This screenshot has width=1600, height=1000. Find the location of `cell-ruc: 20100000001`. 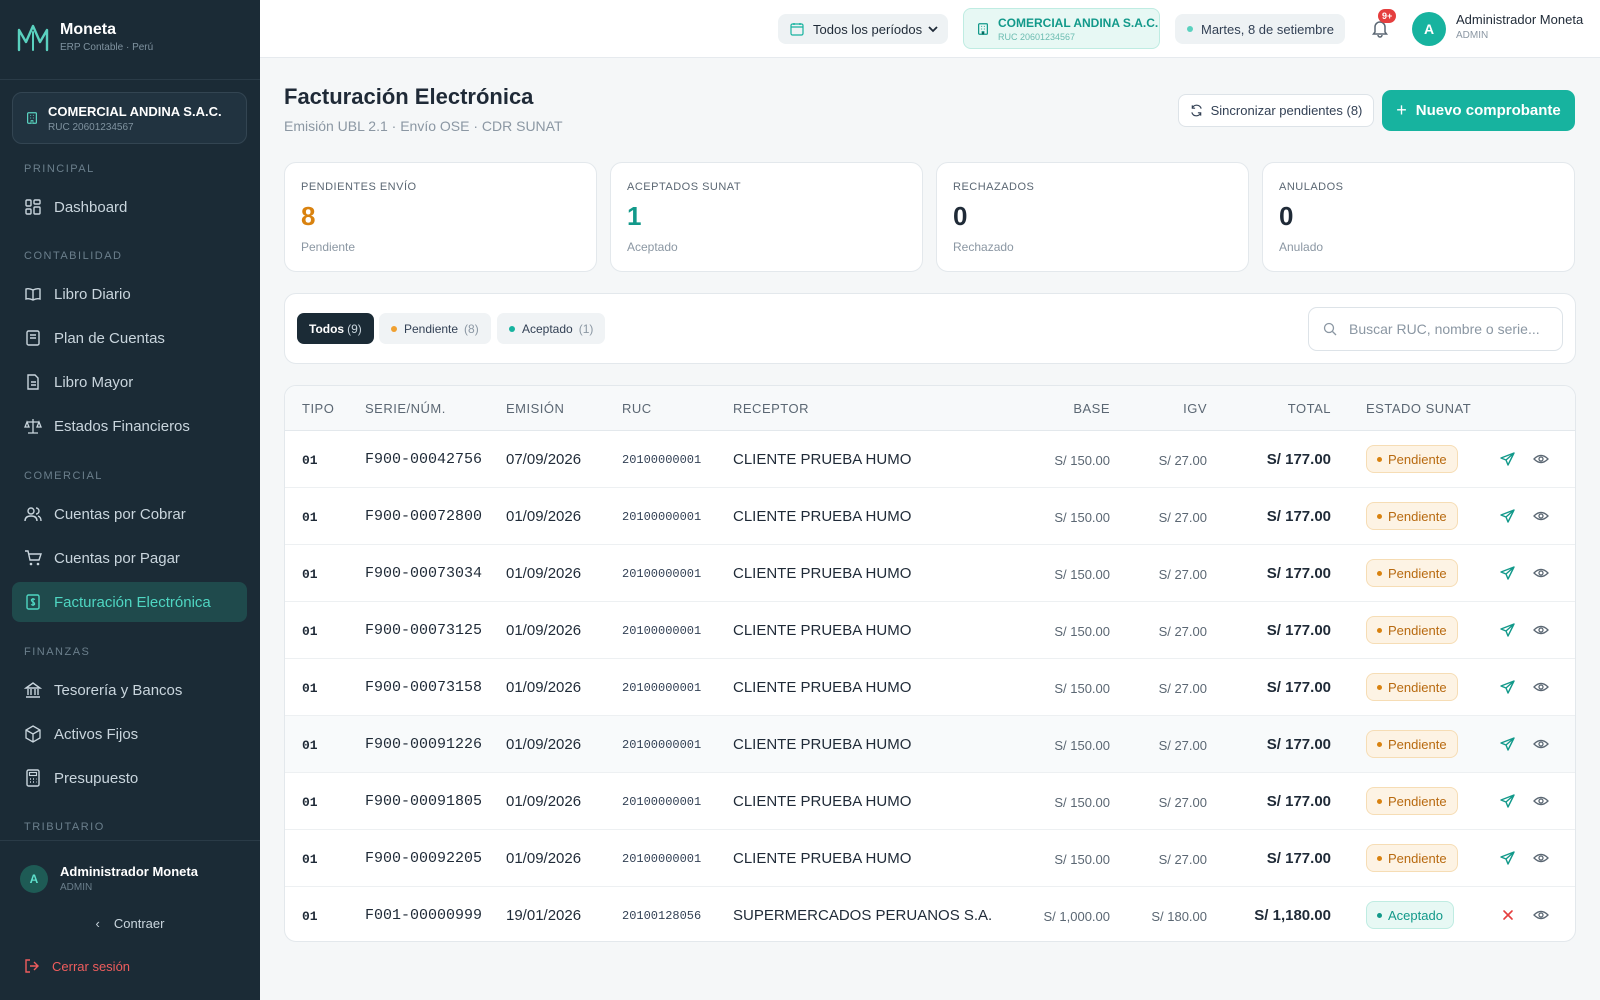

cell-ruc: 20100000001 is located at coordinates (662, 460).